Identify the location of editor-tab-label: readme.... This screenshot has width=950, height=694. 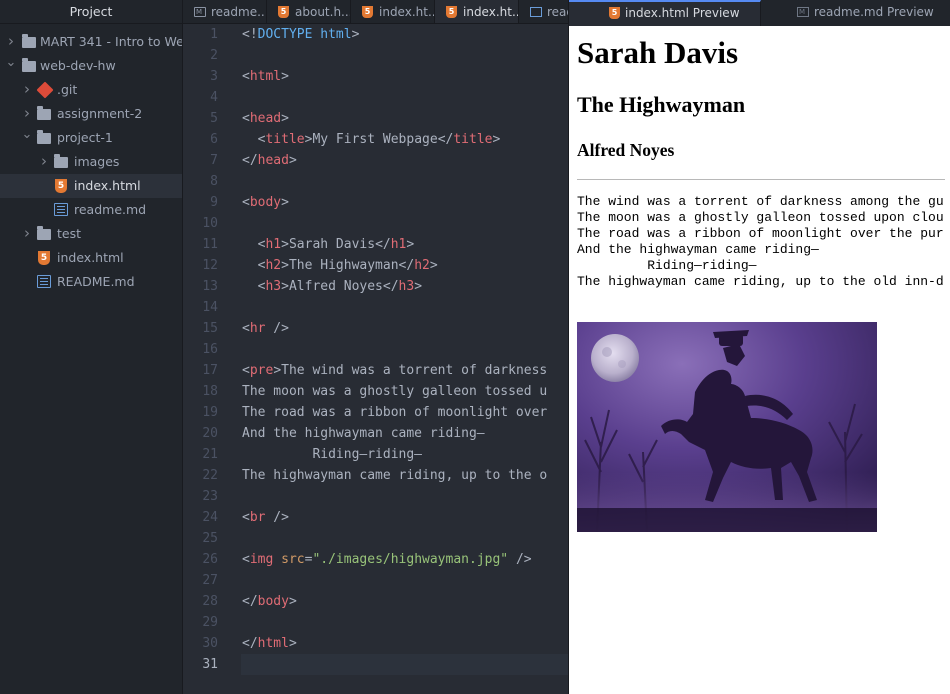
(239, 12).